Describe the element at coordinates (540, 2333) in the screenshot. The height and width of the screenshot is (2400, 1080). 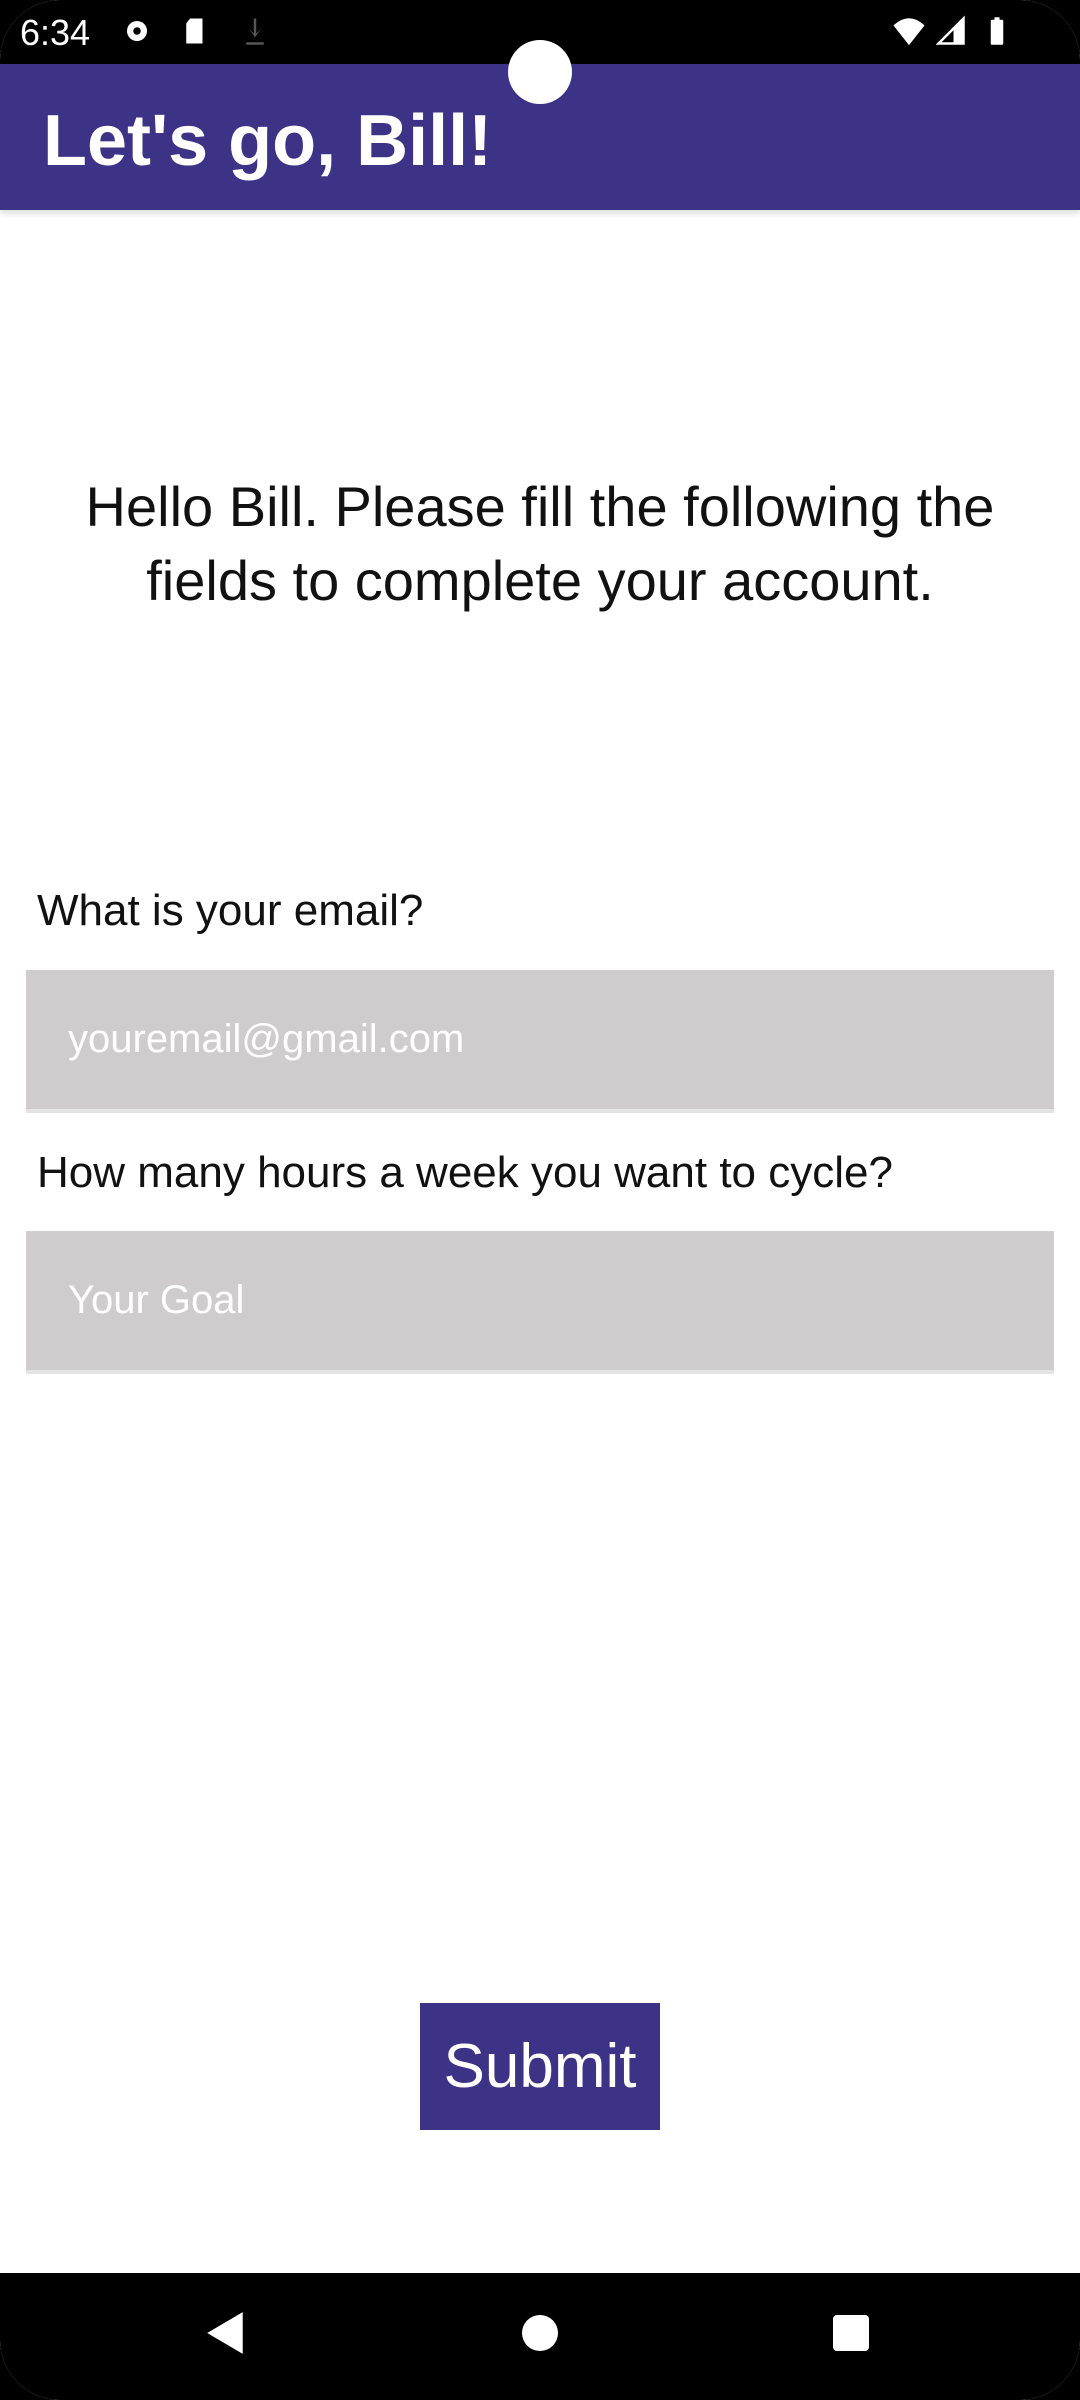
I see `home-icon` at that location.